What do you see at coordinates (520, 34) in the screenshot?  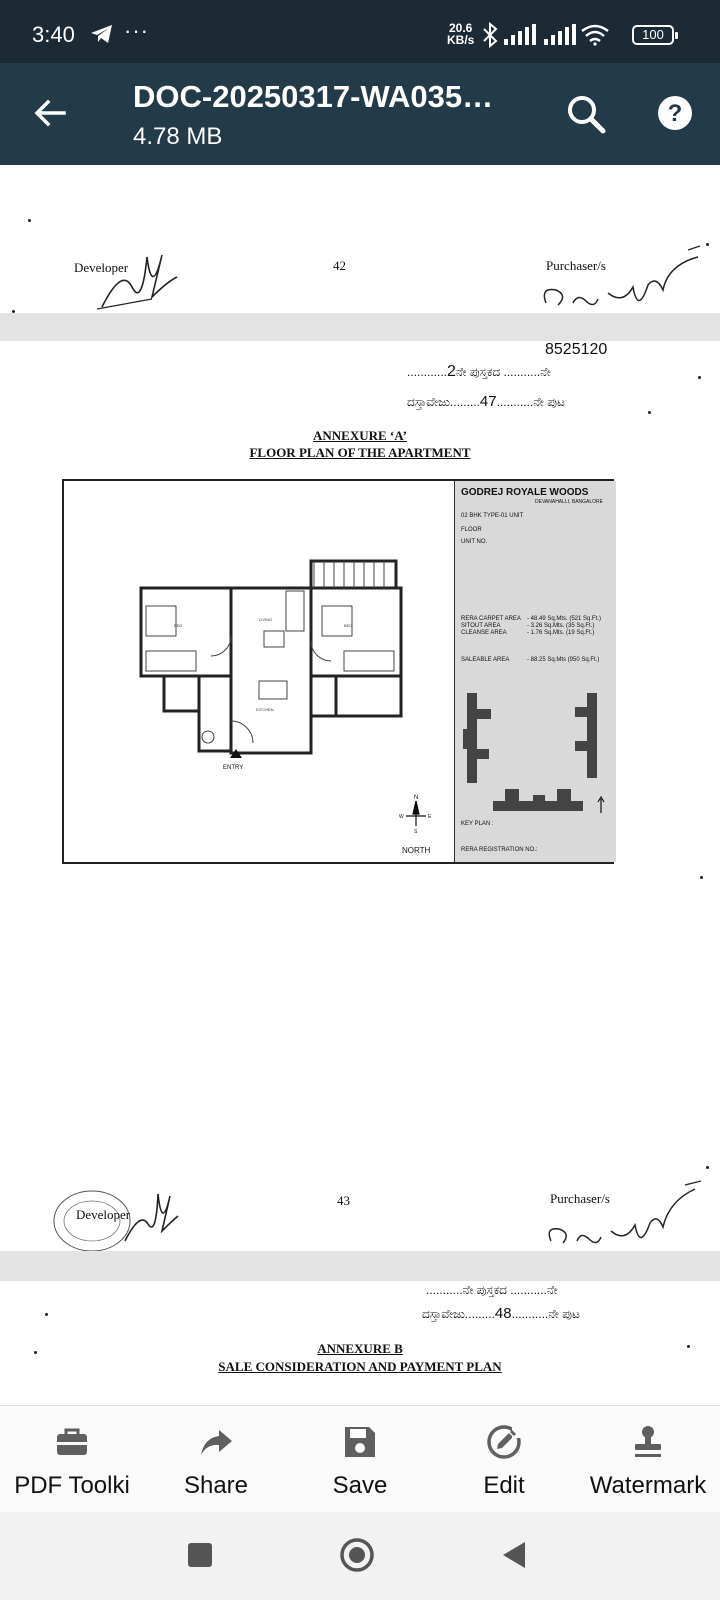 I see `signal-icon` at bounding box center [520, 34].